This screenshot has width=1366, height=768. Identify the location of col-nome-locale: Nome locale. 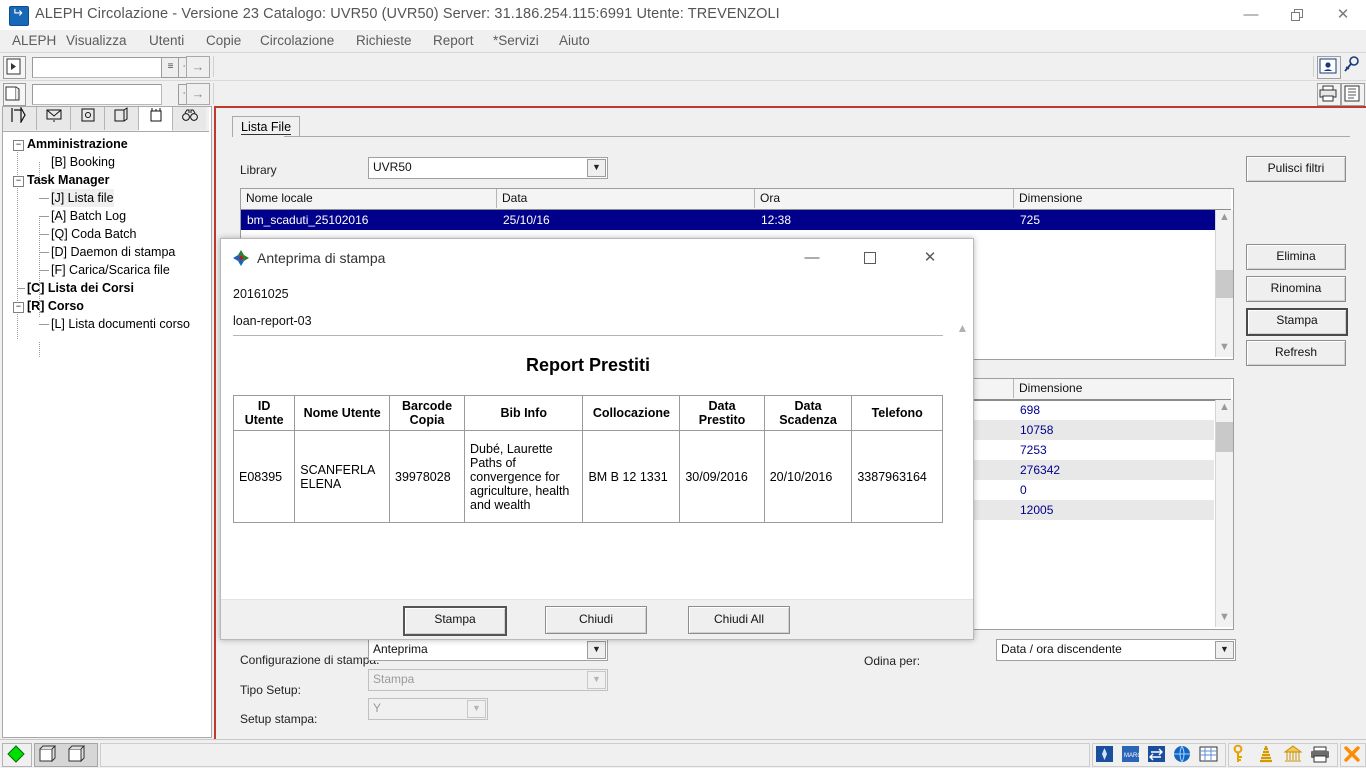
(369, 198).